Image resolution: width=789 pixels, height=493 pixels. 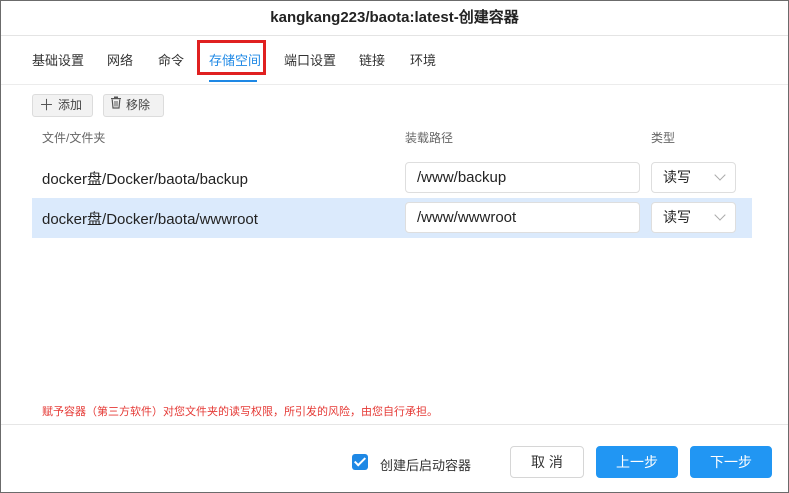 What do you see at coordinates (522, 217) in the screenshot?
I see `mount-path-input: /www/wwwroot` at bounding box center [522, 217].